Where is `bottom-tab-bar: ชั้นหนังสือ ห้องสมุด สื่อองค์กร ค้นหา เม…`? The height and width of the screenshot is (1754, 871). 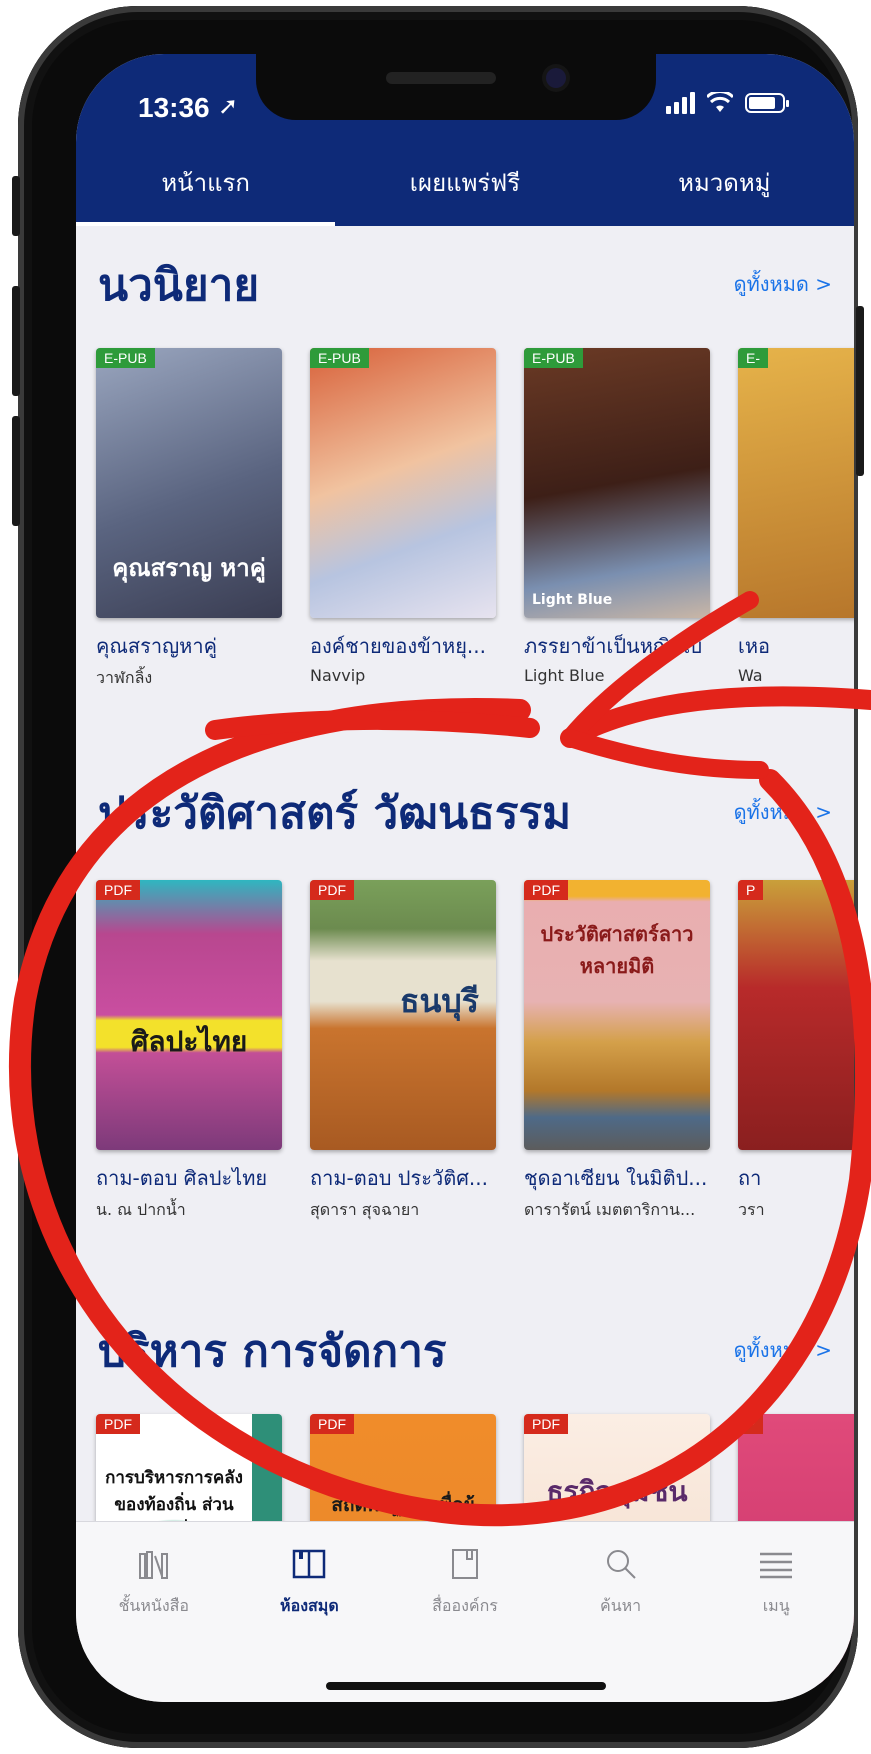
bottom-tab-bar: ชั้นหนังสือ ห้องสมุด สื่อองค์กร ค้นหา เม… is located at coordinates (465, 1611).